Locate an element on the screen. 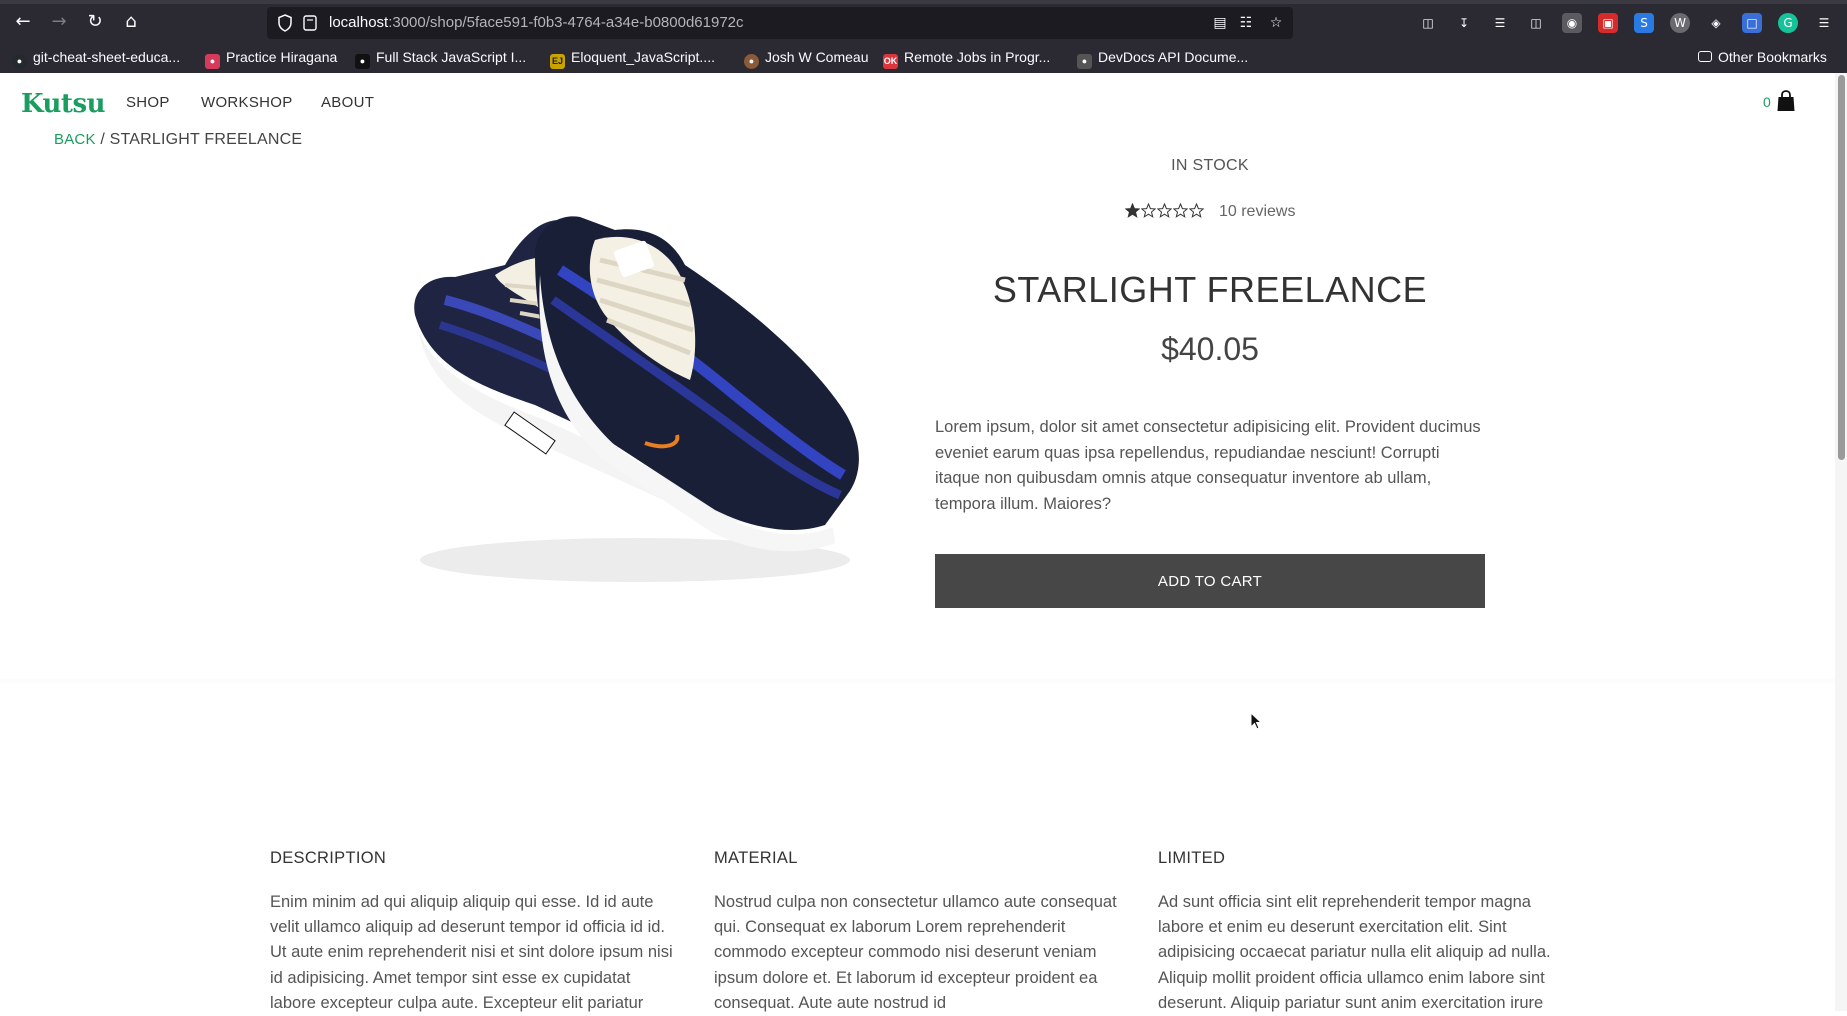 The height and width of the screenshot is (1016, 1847). home-icon: ⌂ is located at coordinates (131, 22).